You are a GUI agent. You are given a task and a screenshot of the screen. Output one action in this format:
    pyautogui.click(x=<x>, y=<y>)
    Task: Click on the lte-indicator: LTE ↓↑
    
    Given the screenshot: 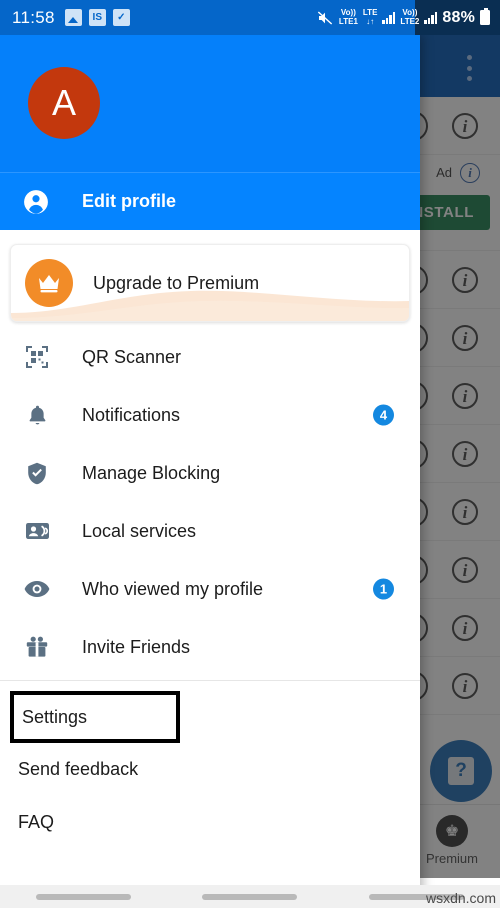 What is the action you would take?
    pyautogui.click(x=370, y=17)
    